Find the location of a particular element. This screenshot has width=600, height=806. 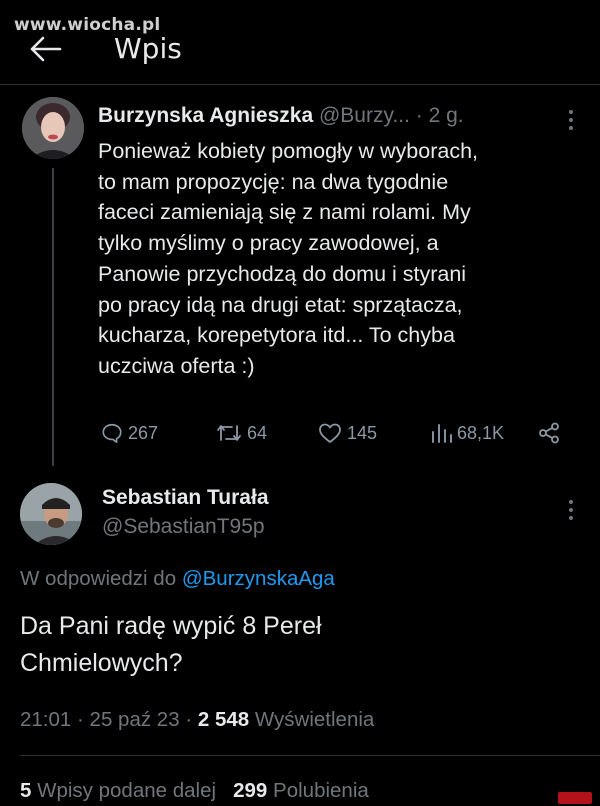

thread-line is located at coordinates (53, 317).